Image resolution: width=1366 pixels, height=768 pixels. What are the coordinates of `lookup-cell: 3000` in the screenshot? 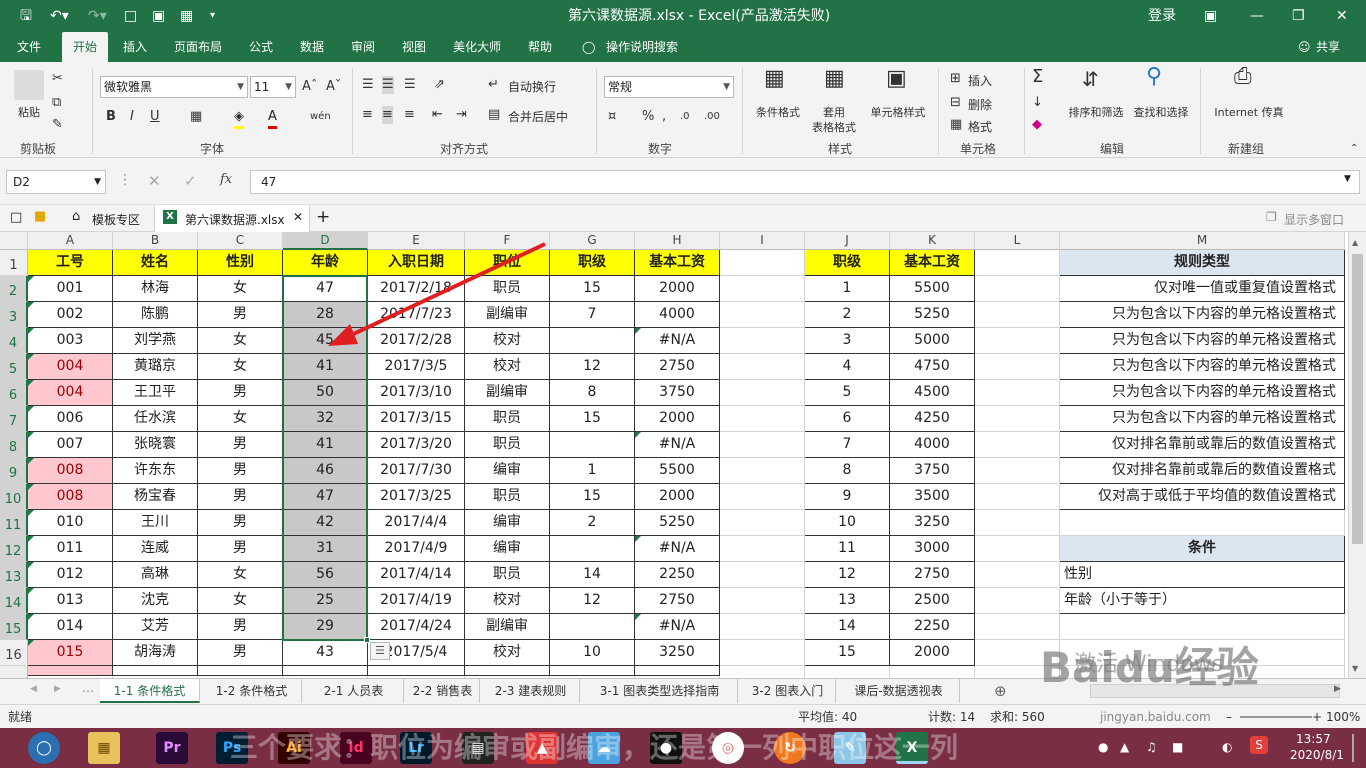 It's located at (932, 549).